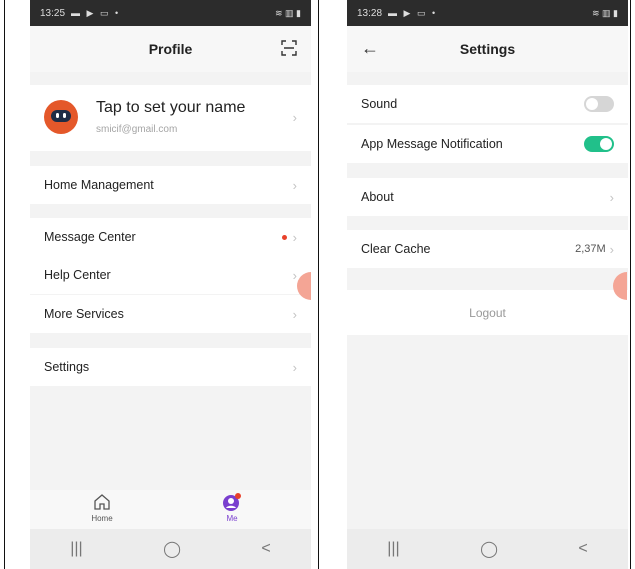 The height and width of the screenshot is (569, 635). What do you see at coordinates (4, 284) in the screenshot?
I see `frame-border-left` at bounding box center [4, 284].